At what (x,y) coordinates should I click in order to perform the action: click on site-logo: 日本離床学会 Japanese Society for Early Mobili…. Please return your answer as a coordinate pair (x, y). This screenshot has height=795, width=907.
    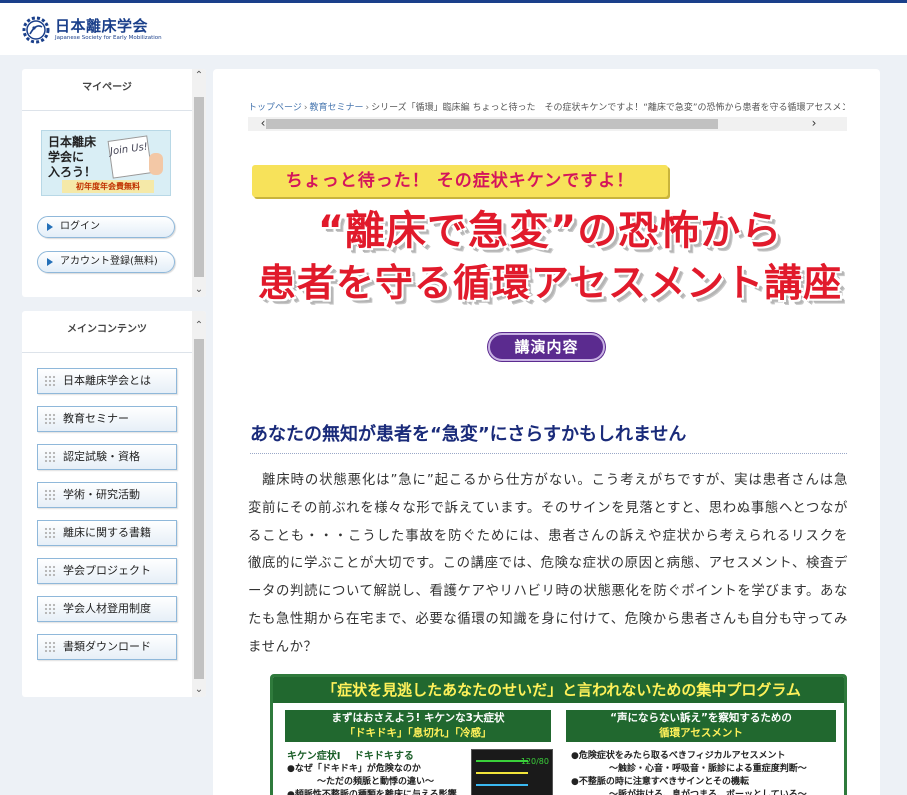
    Looking at the image, I should click on (91, 30).